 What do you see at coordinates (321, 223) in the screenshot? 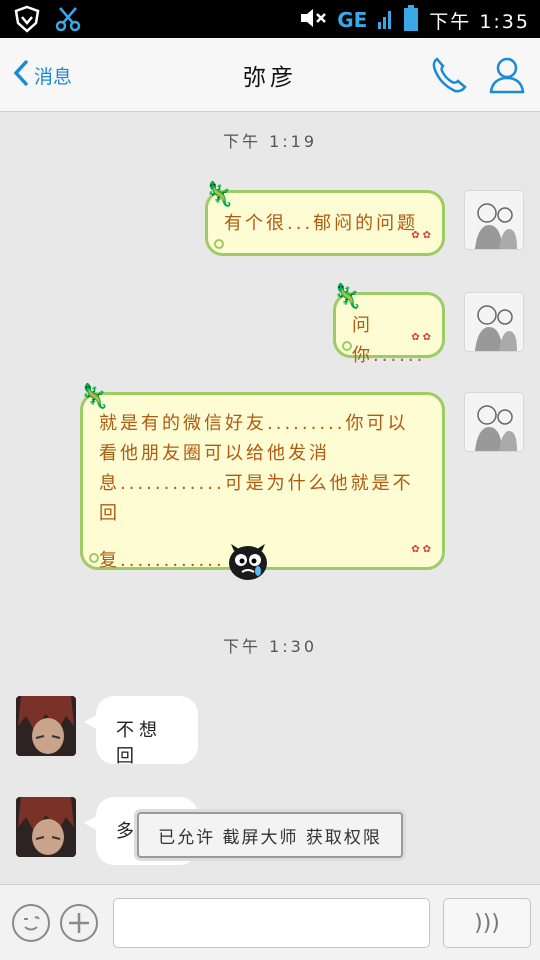
I see `message-text: 有个很...郁闷的问题` at bounding box center [321, 223].